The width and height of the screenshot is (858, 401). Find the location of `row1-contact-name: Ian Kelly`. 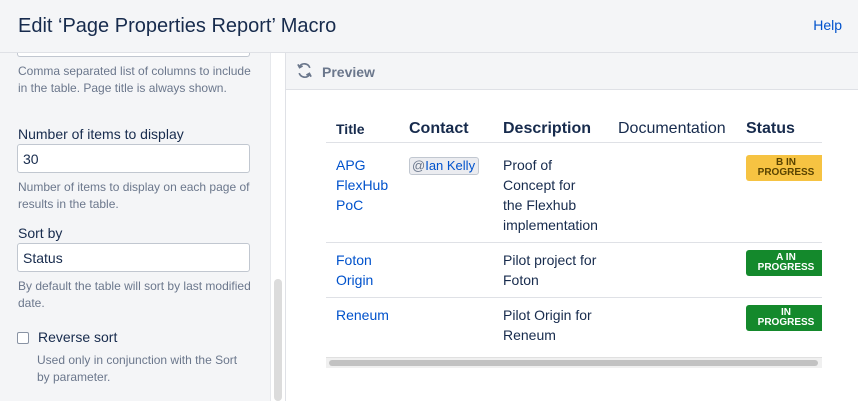

row1-contact-name: Ian Kelly is located at coordinates (450, 165).